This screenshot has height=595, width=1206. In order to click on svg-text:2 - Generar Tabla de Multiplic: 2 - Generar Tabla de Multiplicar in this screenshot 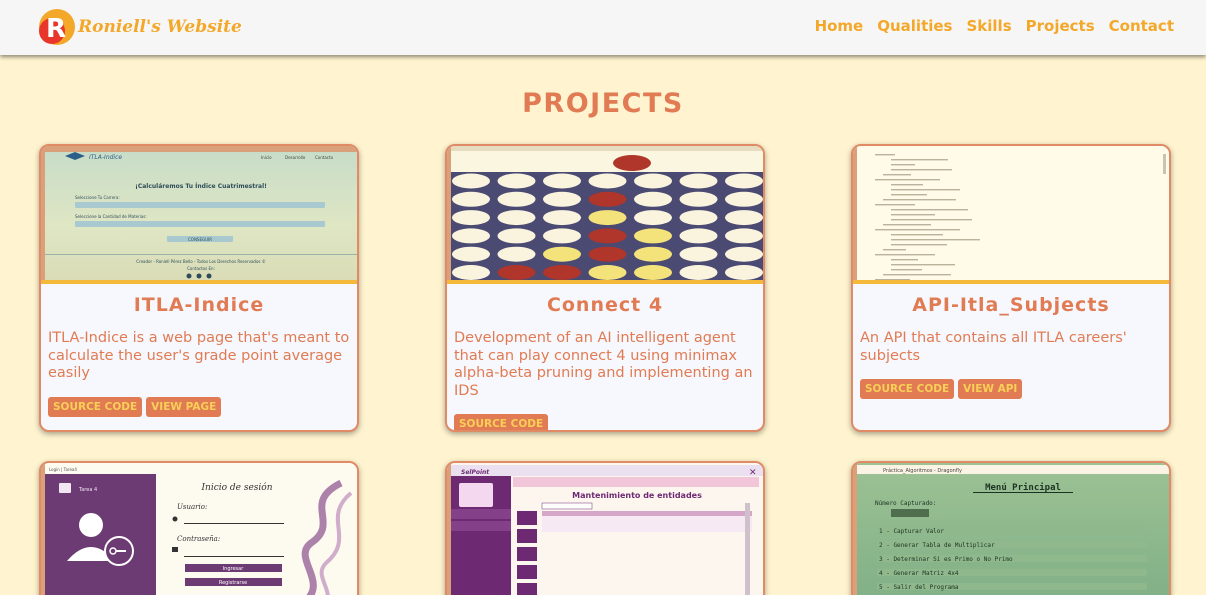, I will do `click(937, 545)`.